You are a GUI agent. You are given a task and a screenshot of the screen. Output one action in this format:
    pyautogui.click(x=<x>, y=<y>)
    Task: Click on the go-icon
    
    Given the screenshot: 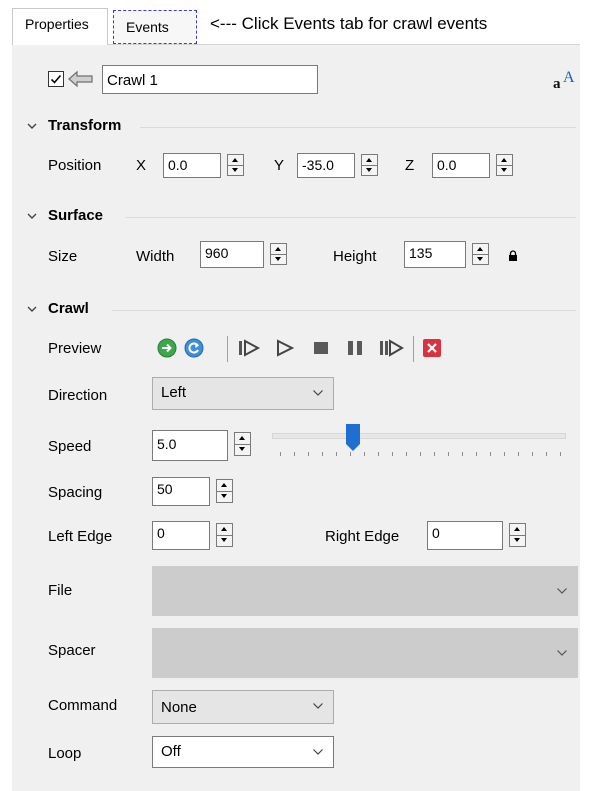 What is the action you would take?
    pyautogui.click(x=167, y=348)
    